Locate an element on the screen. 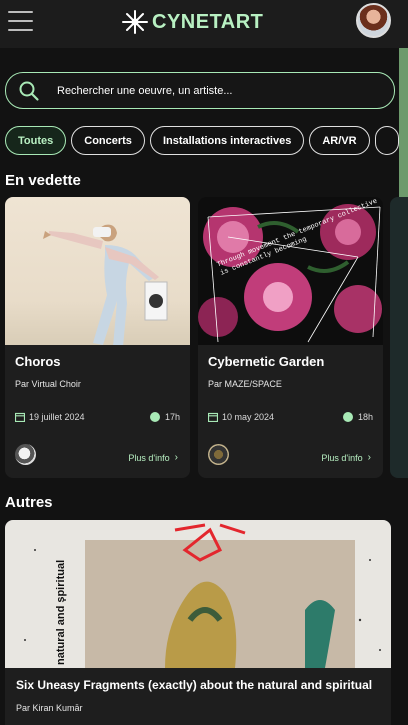 The width and height of the screenshot is (408, 725). card-author: Par MAZE/SPACE is located at coordinates (245, 384).